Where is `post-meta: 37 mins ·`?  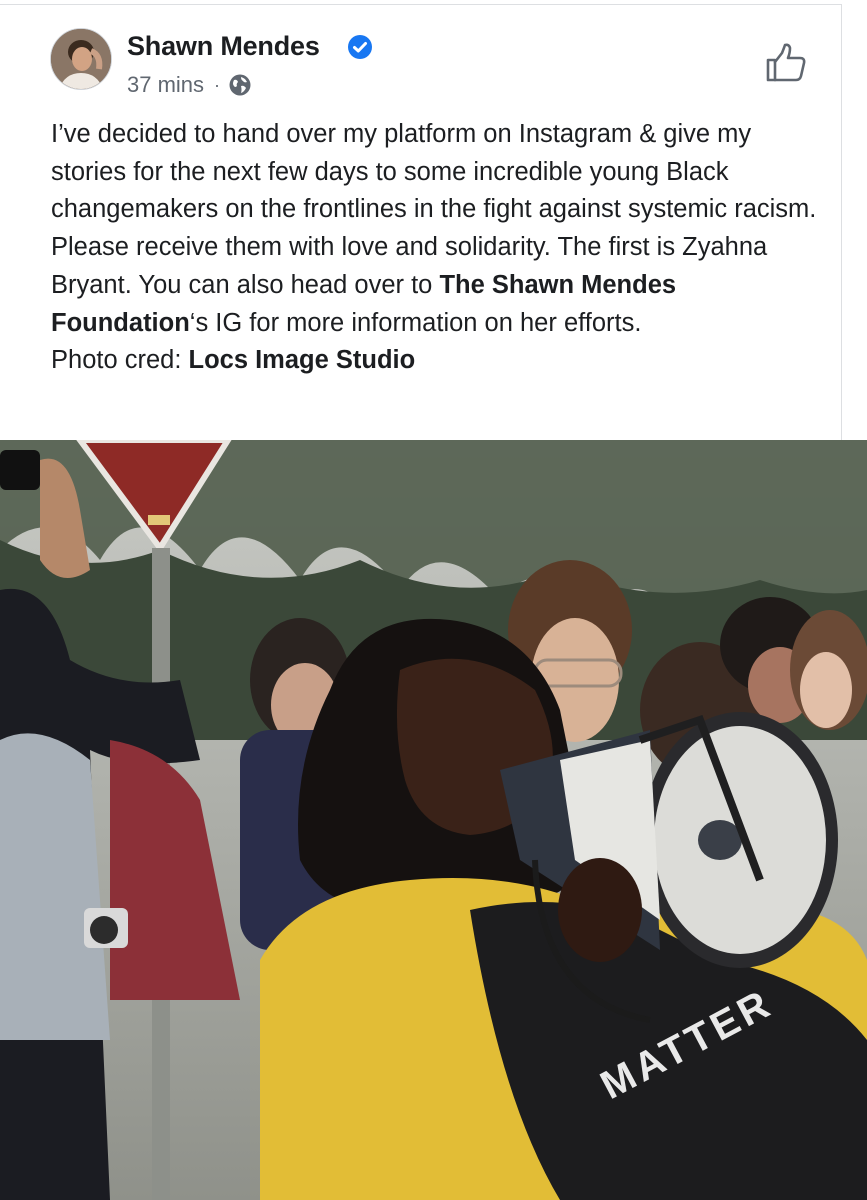
post-meta: 37 mins · is located at coordinates (189, 85).